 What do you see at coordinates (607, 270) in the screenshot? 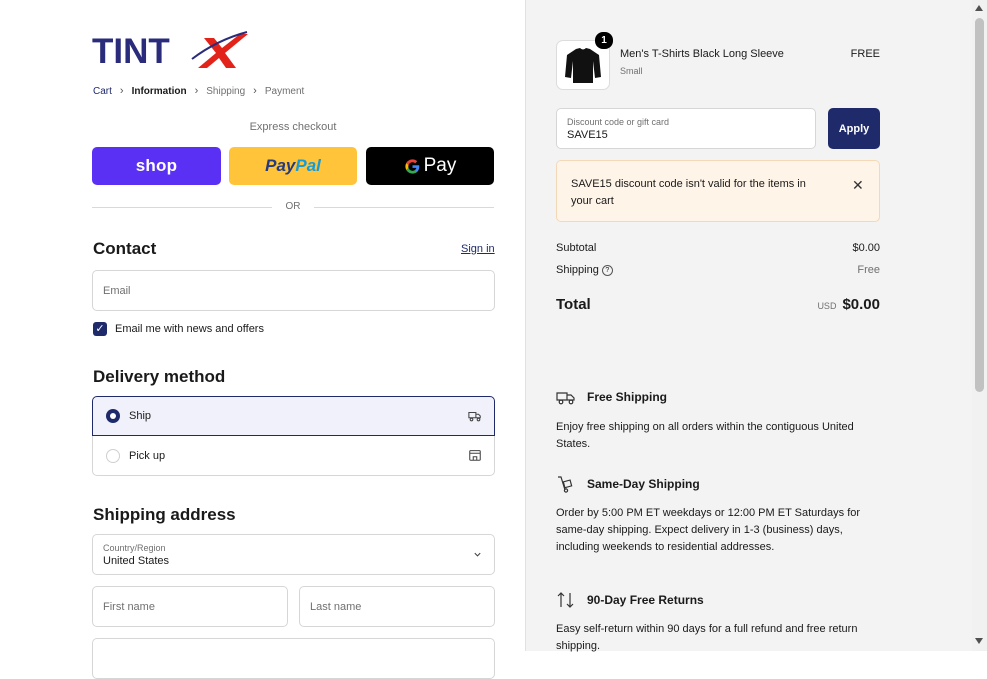
I see `help-icon: ?` at bounding box center [607, 270].